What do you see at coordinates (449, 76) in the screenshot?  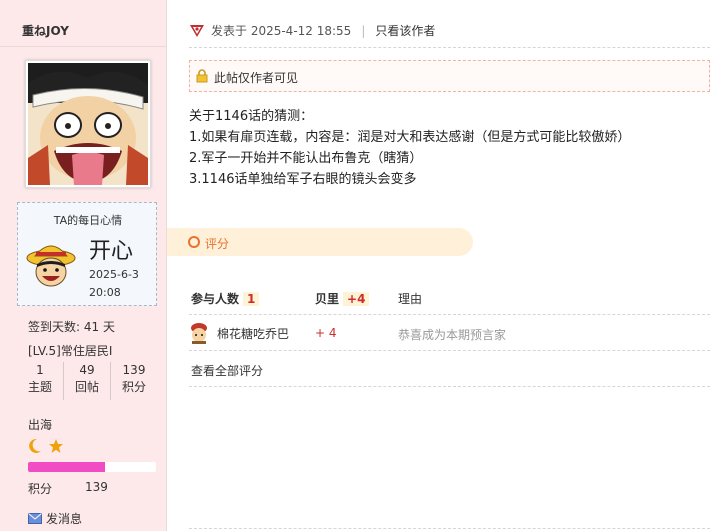 I see `locked-notice: 此帖仅作者可见` at bounding box center [449, 76].